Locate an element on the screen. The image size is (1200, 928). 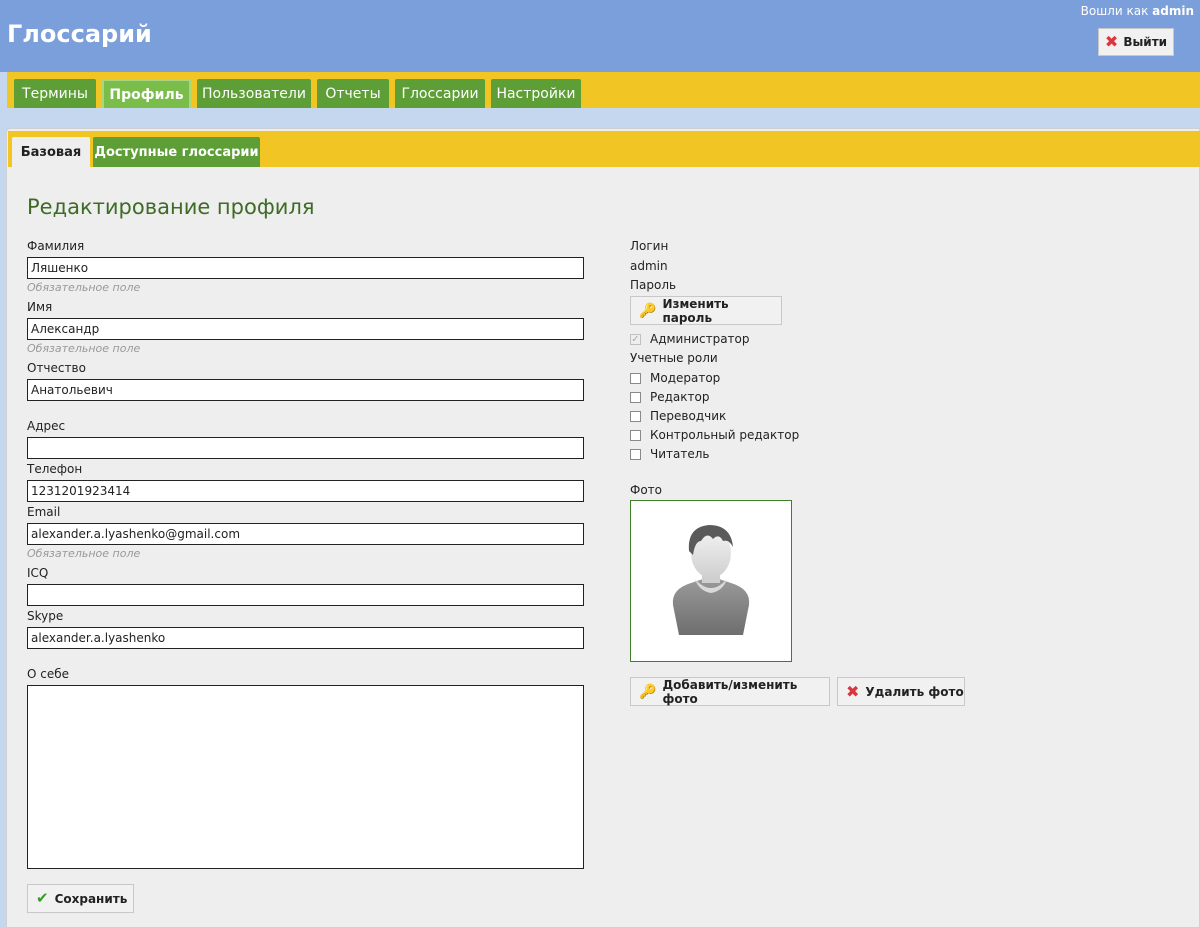
phone-field is located at coordinates (305, 491).